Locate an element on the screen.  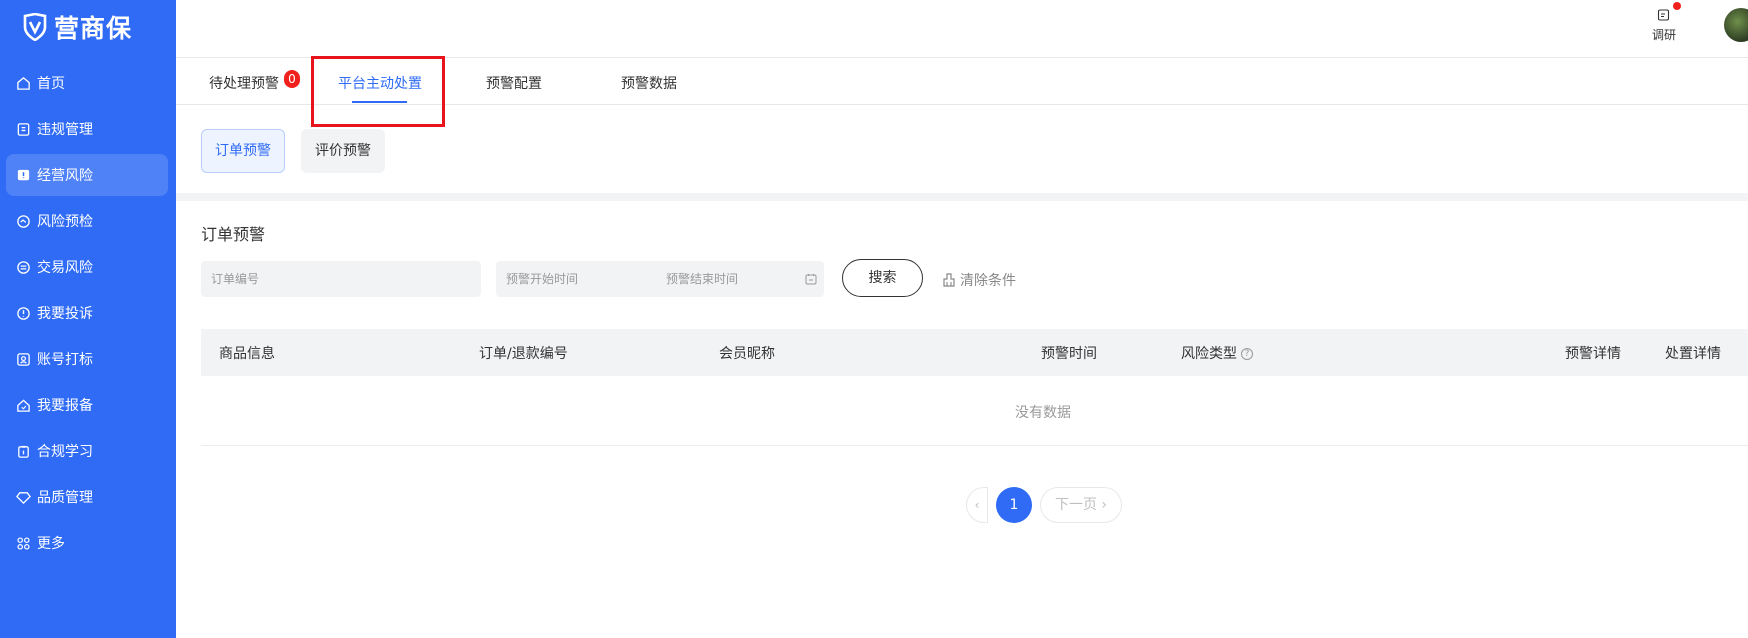
user-card-icon is located at coordinates (23, 359).